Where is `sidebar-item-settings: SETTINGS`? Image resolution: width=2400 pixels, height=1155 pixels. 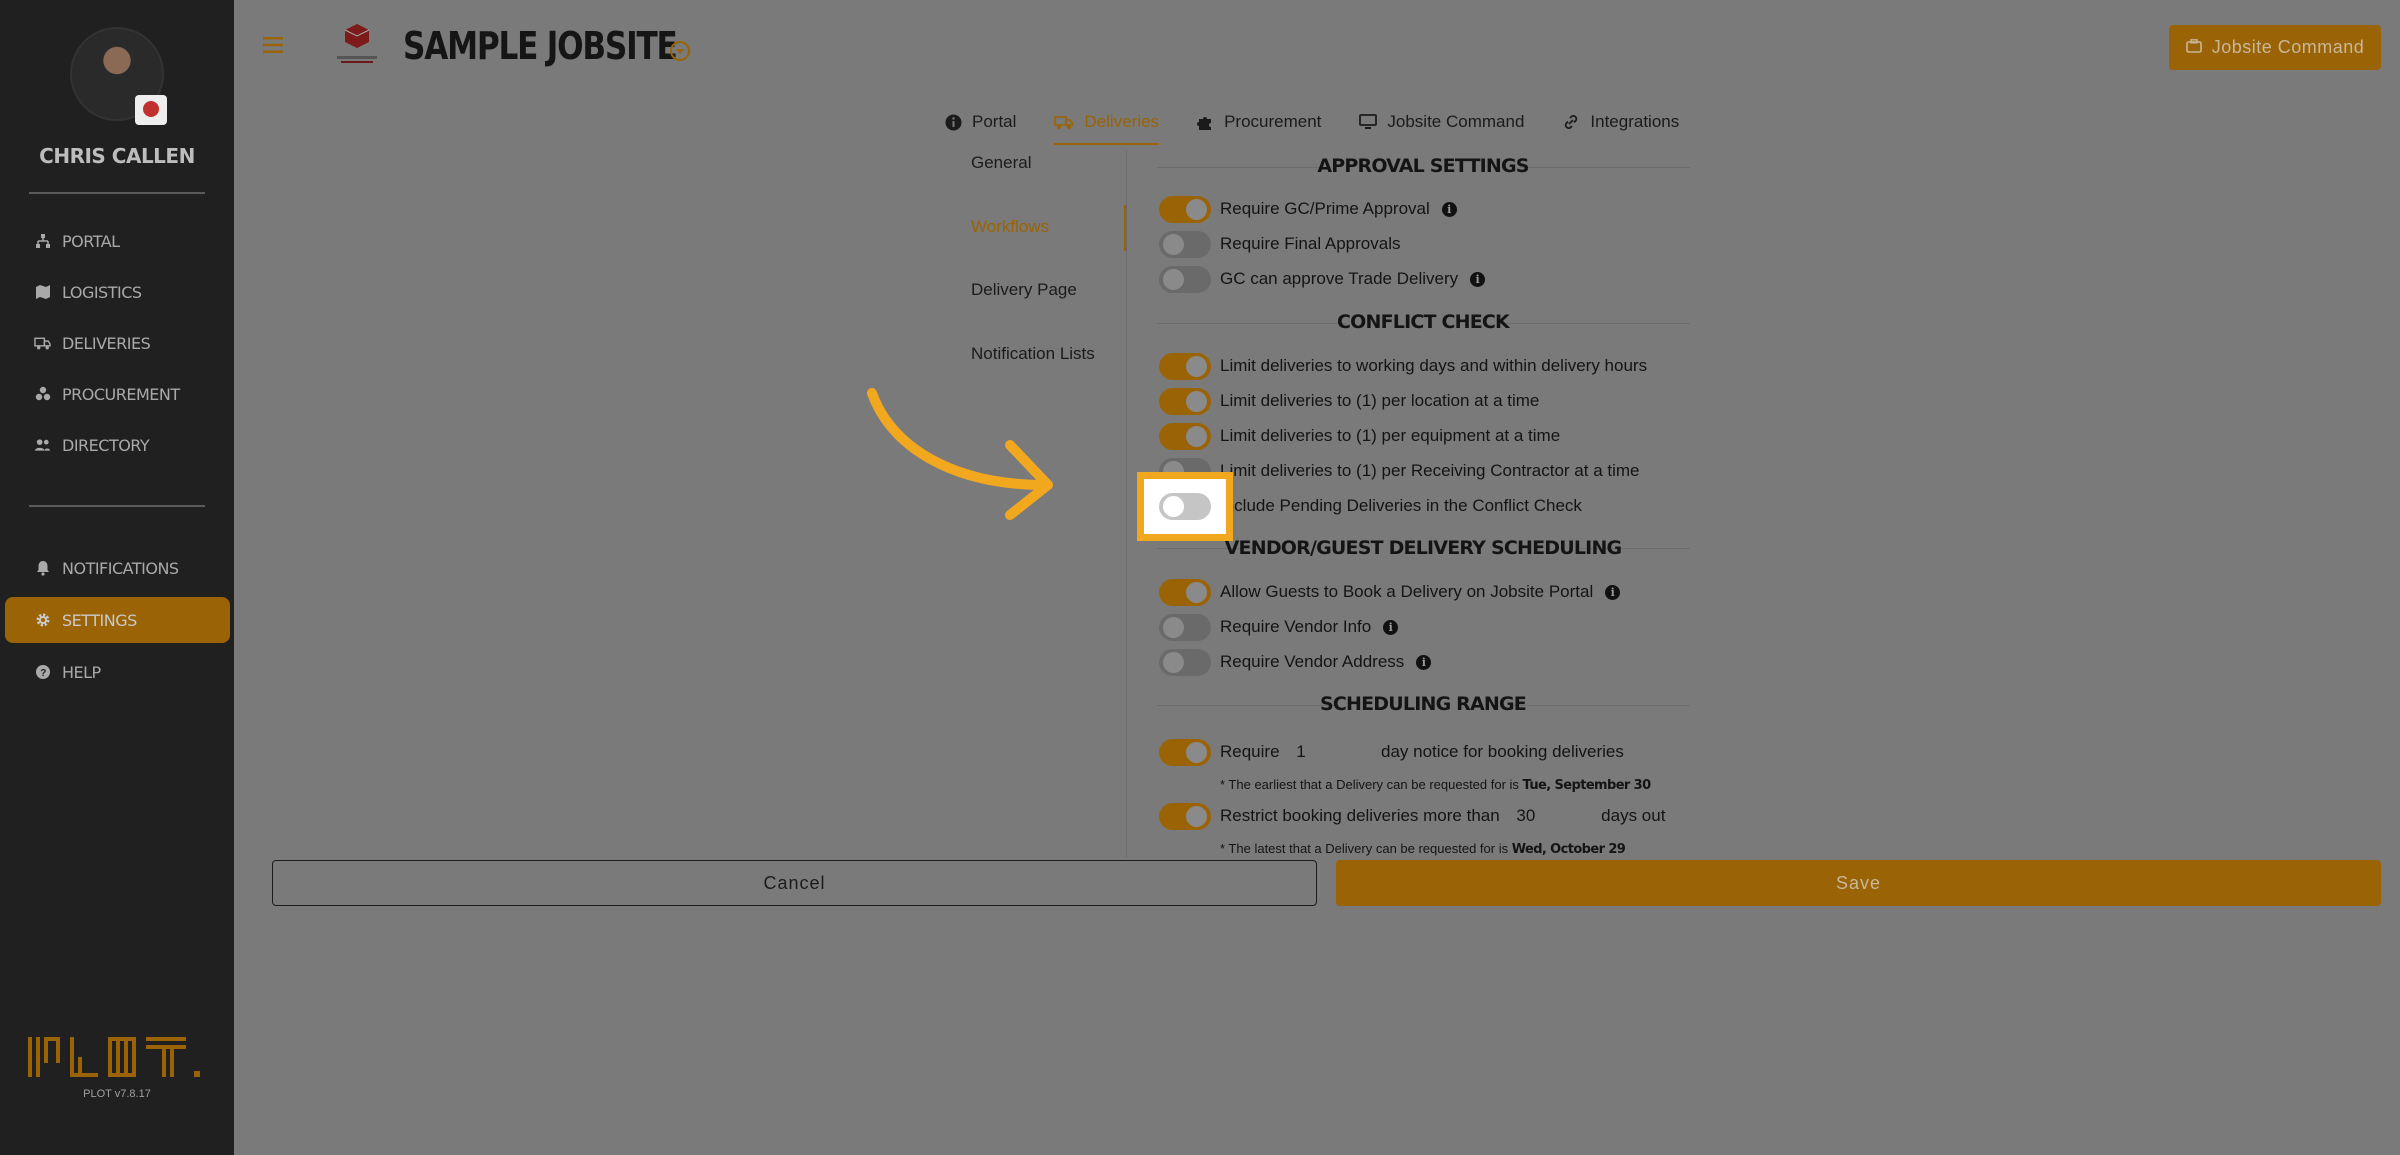 sidebar-item-settings: SETTINGS is located at coordinates (117, 620).